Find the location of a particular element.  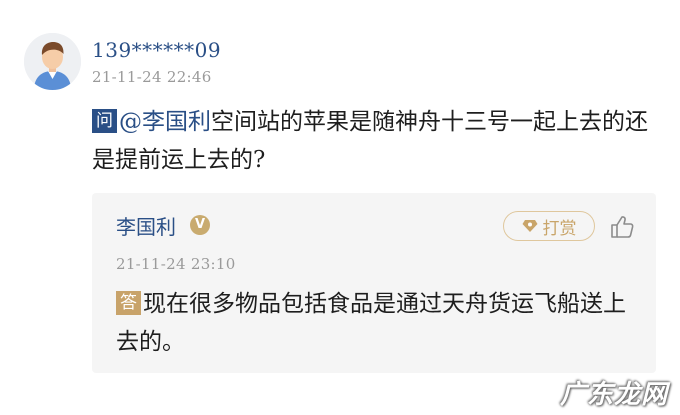

thumbs-up-icon is located at coordinates (622, 227).